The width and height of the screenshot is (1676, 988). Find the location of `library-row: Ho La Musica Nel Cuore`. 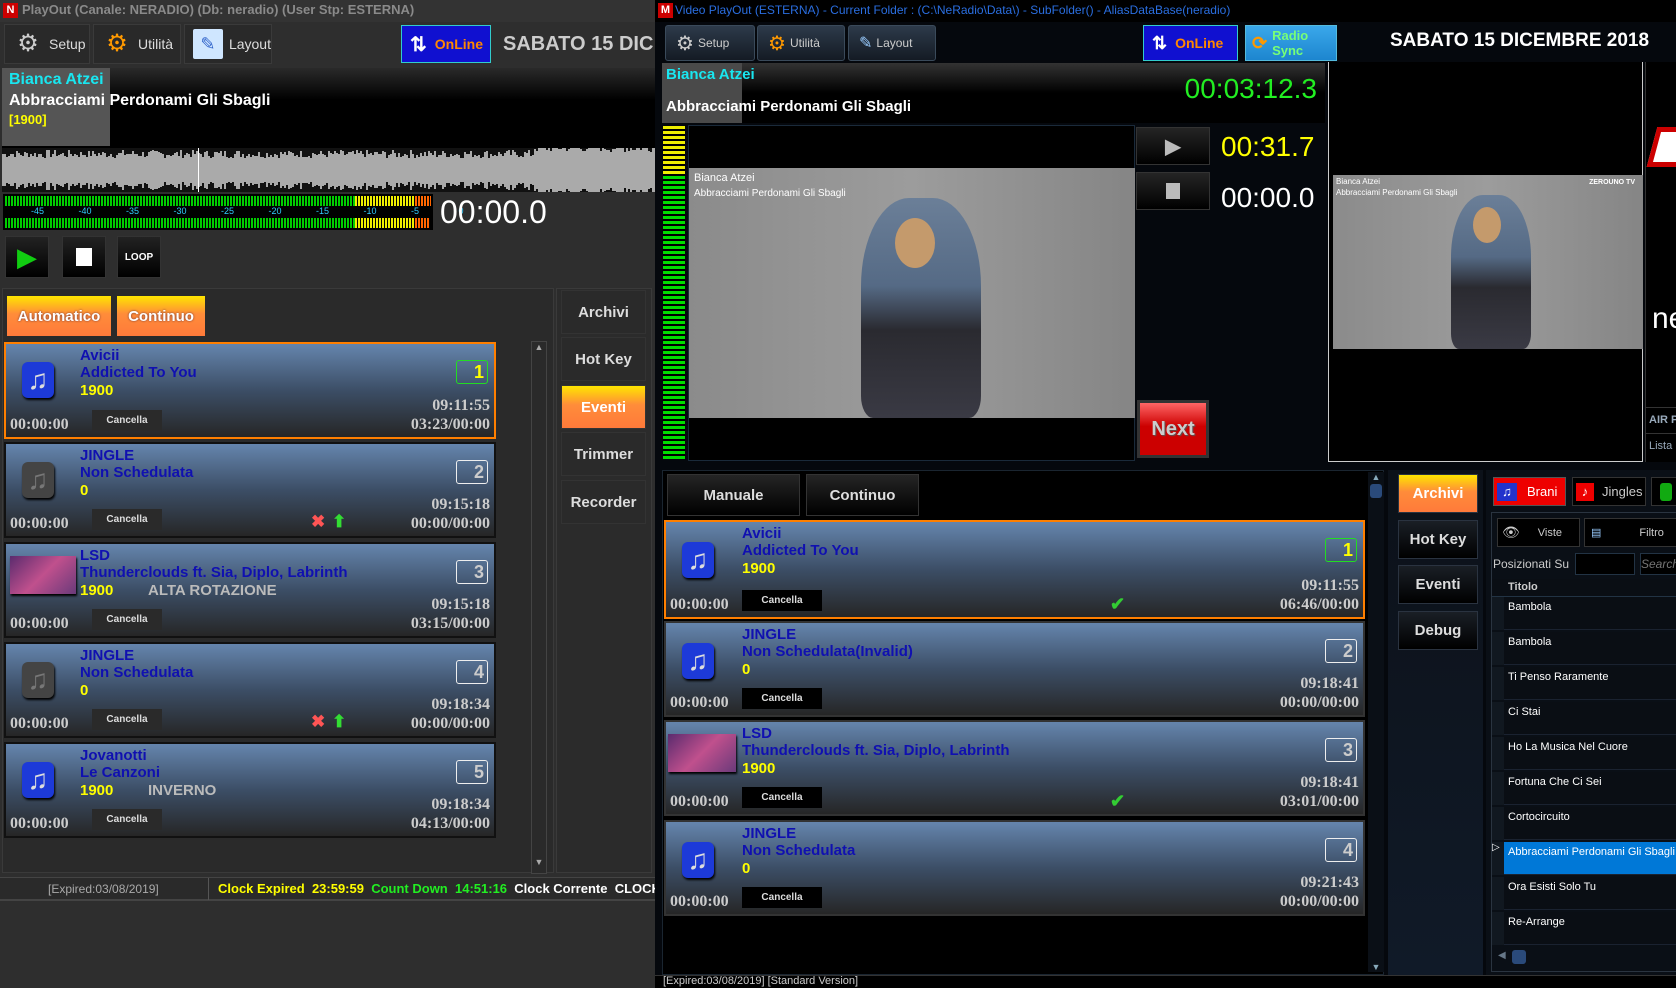

library-row: Ho La Musica Nel Cuore is located at coordinates (1584, 753).